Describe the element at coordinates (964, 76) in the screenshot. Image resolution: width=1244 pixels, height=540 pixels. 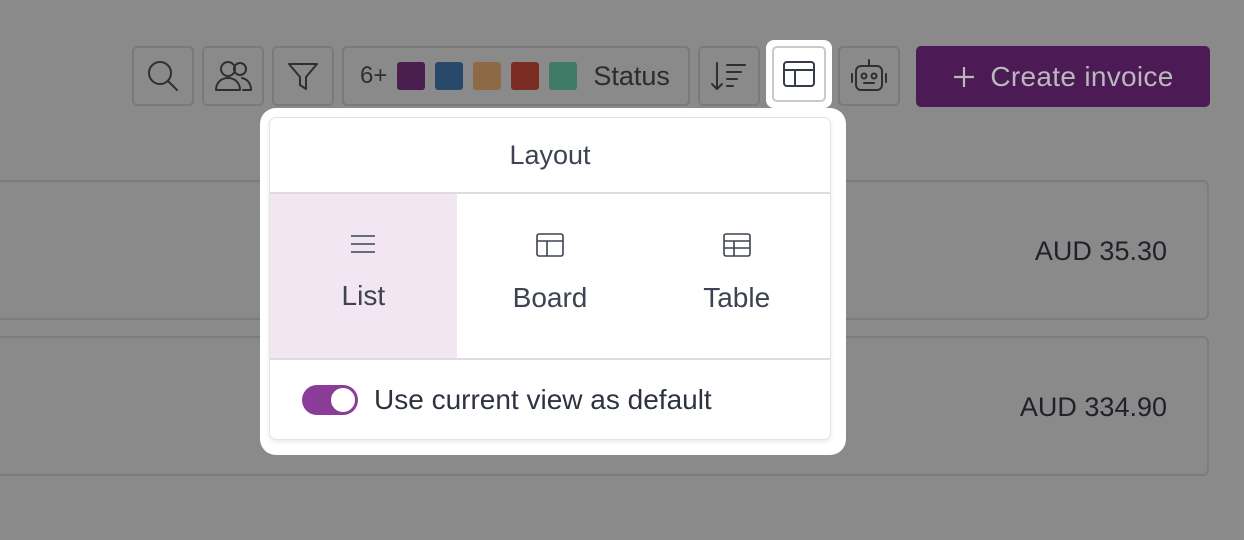
I see `plus-icon` at that location.